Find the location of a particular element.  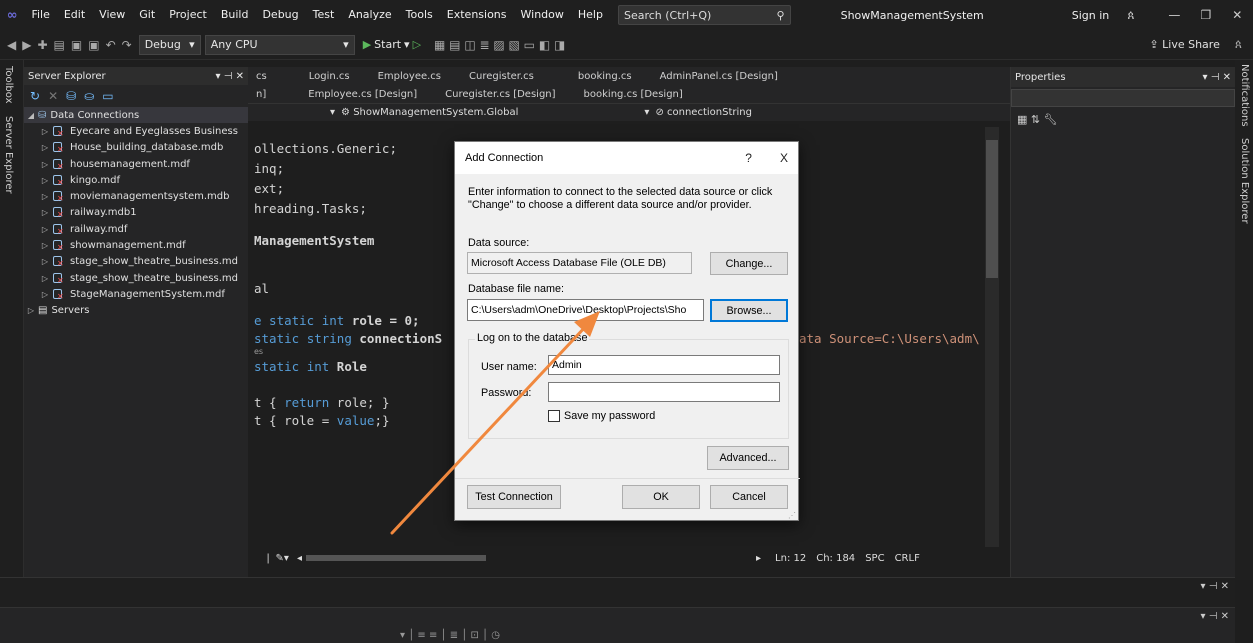

menu-git: Git is located at coordinates (147, 15).